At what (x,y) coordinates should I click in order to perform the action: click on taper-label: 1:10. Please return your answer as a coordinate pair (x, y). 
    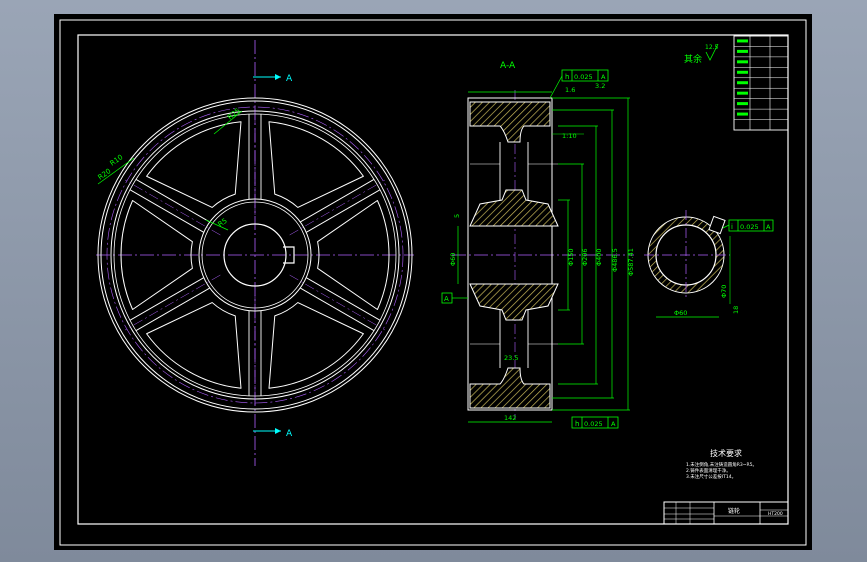
    Looking at the image, I should click on (569, 136).